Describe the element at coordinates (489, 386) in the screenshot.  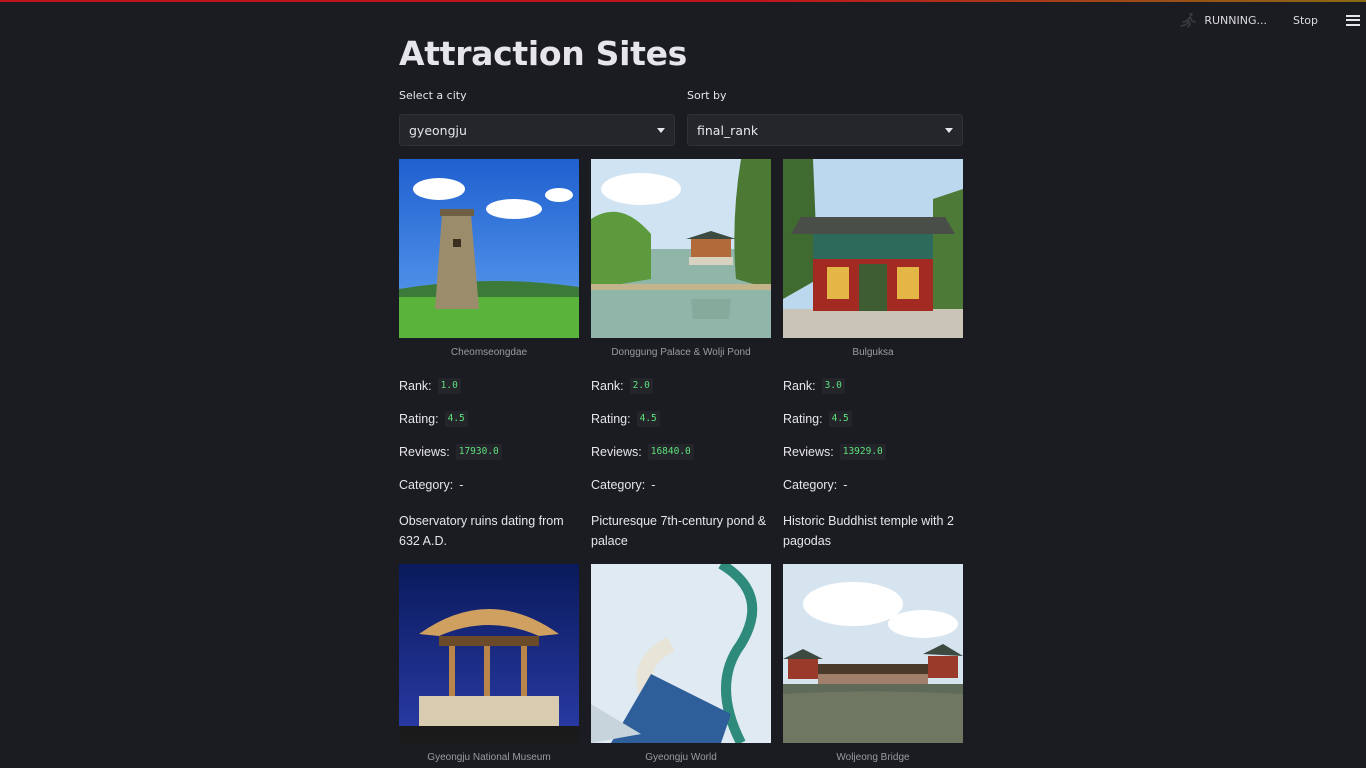
I see `rank-row: Rank: 1.0` at that location.